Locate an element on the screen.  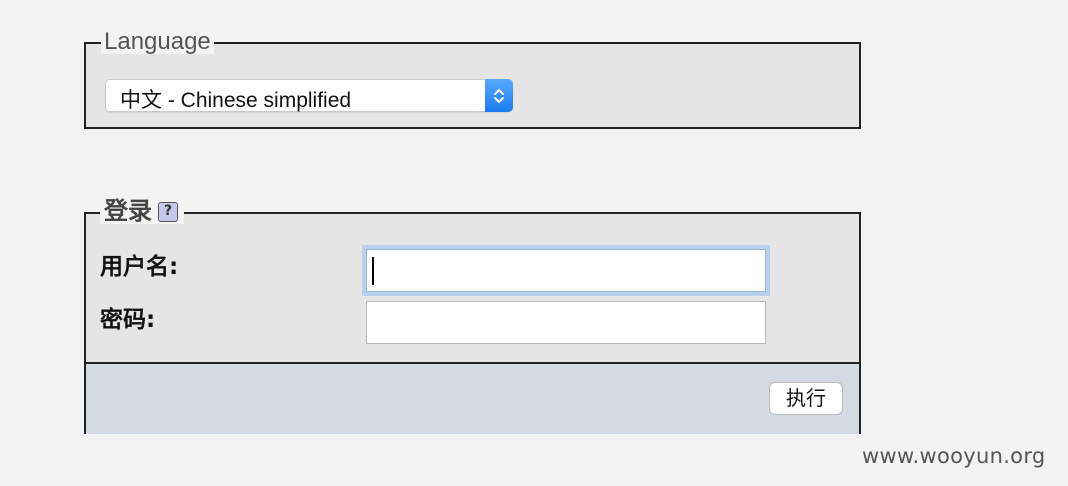
text-caret is located at coordinates (373, 271).